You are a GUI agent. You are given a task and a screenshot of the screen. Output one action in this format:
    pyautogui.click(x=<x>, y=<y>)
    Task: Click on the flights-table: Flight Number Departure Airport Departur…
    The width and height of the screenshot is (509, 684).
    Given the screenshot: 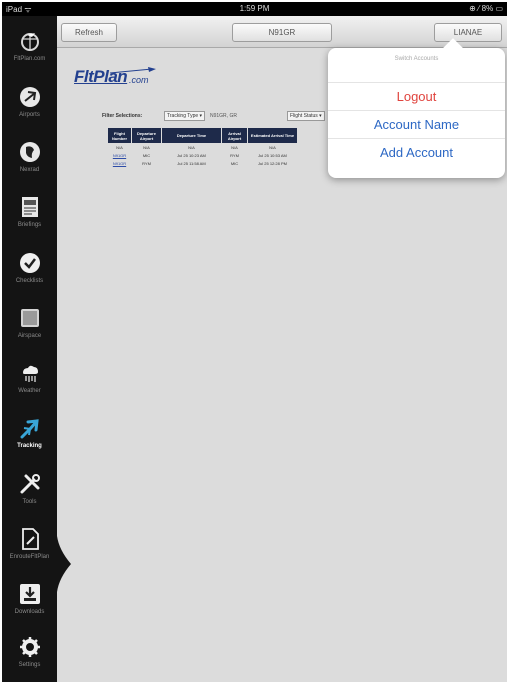 What is the action you would take?
    pyautogui.click(x=202, y=147)
    